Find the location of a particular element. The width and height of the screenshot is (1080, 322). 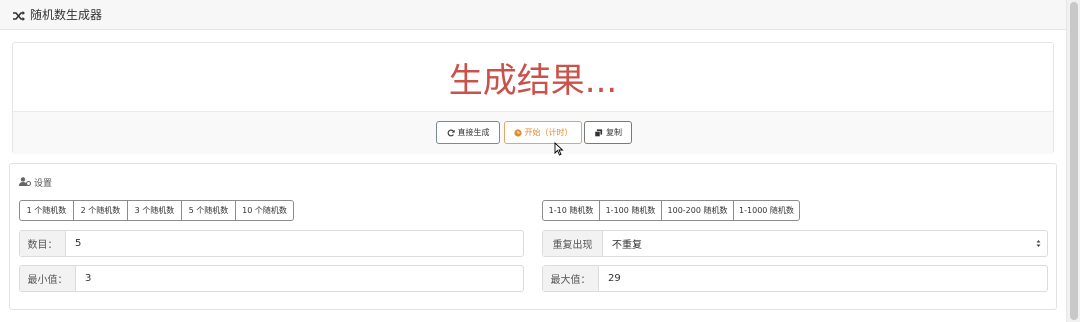

refresh-icon is located at coordinates (451, 133).